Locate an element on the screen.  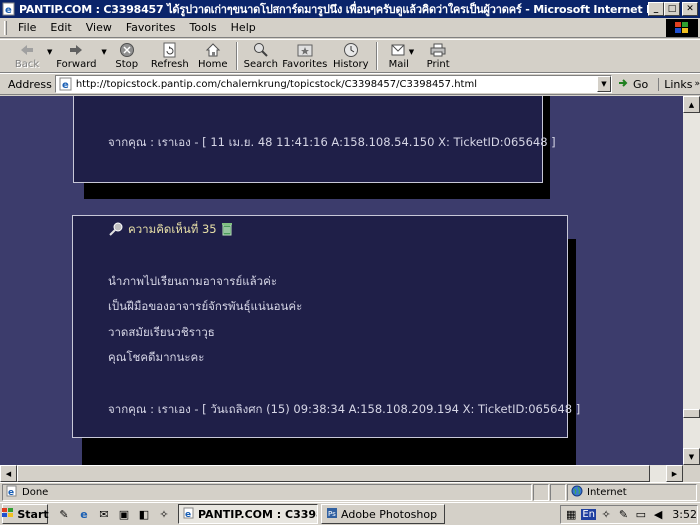
mail-label: Mail is located at coordinates (398, 64).